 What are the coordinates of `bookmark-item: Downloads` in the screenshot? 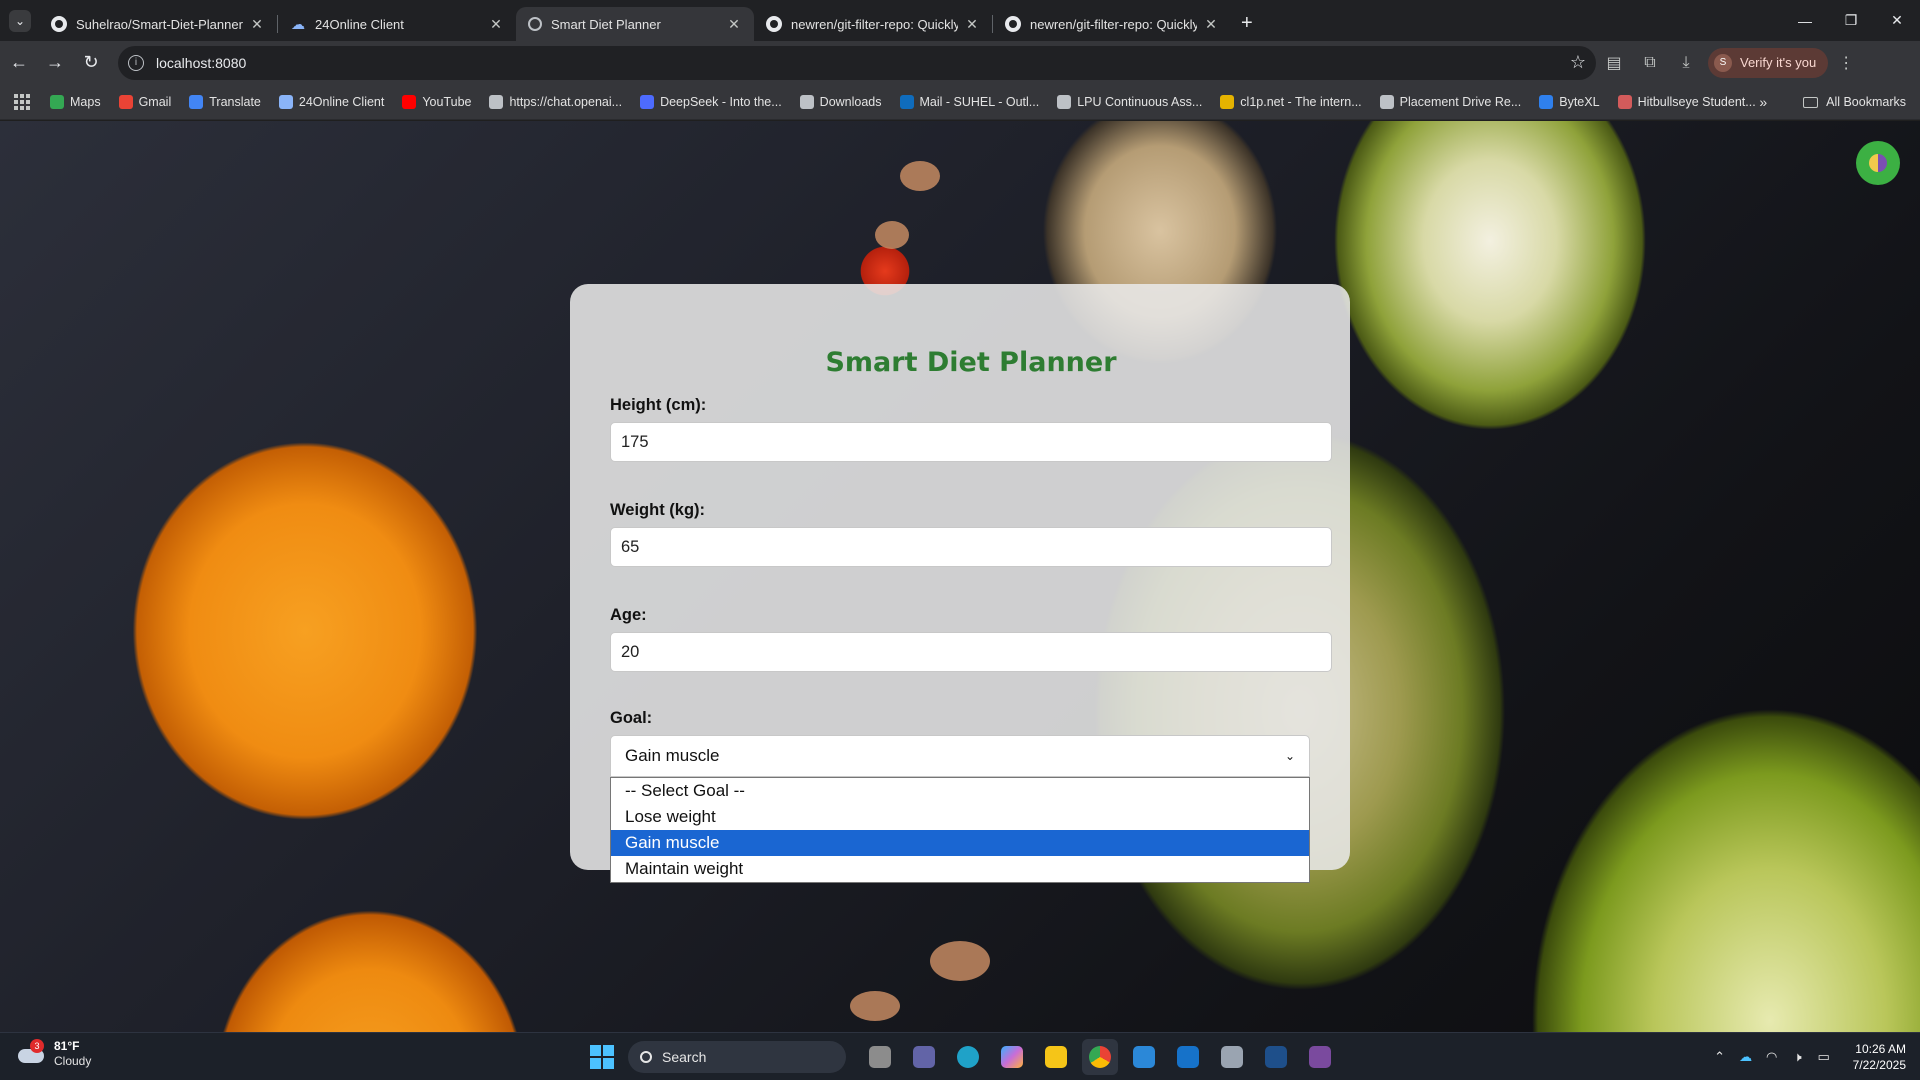 It's located at (840, 101).